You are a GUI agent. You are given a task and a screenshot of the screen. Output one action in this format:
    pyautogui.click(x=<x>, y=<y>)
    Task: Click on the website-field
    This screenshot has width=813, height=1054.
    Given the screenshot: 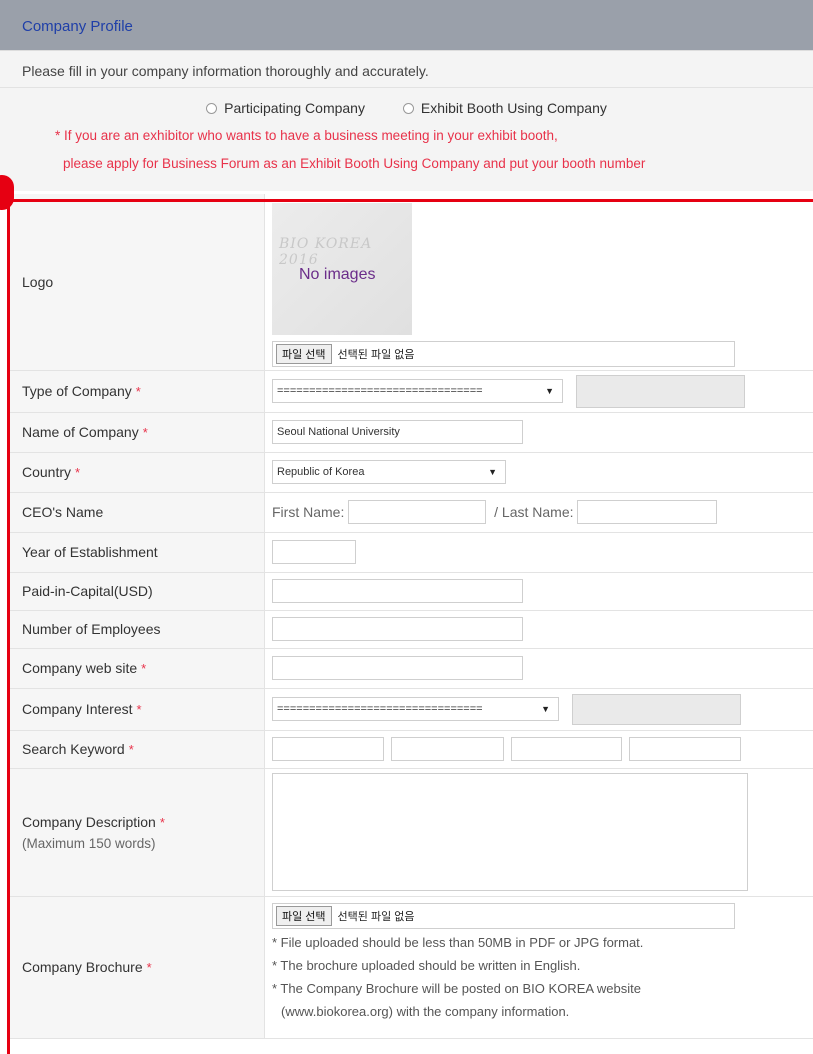 What is the action you would take?
    pyautogui.click(x=538, y=668)
    